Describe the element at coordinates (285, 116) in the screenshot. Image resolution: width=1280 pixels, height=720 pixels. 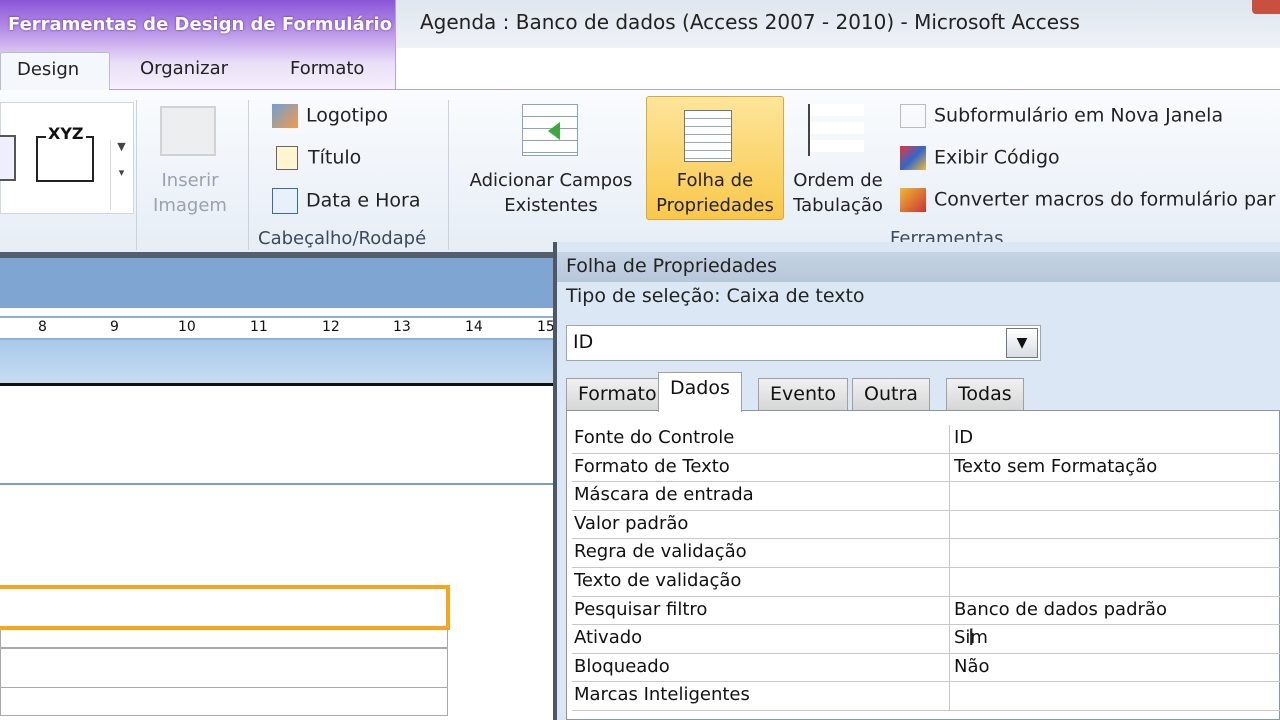
I see `logo-icon` at that location.